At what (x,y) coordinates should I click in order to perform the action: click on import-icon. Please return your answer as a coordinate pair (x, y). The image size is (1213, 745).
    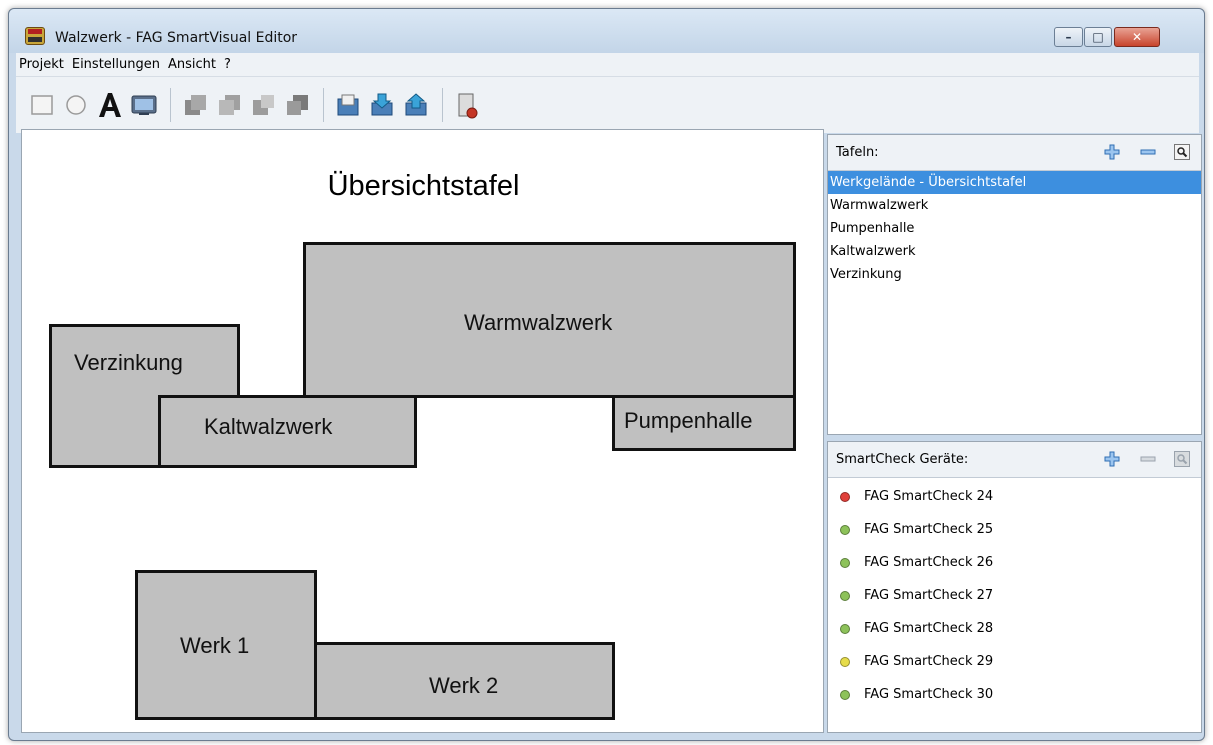
    Looking at the image, I should click on (382, 104).